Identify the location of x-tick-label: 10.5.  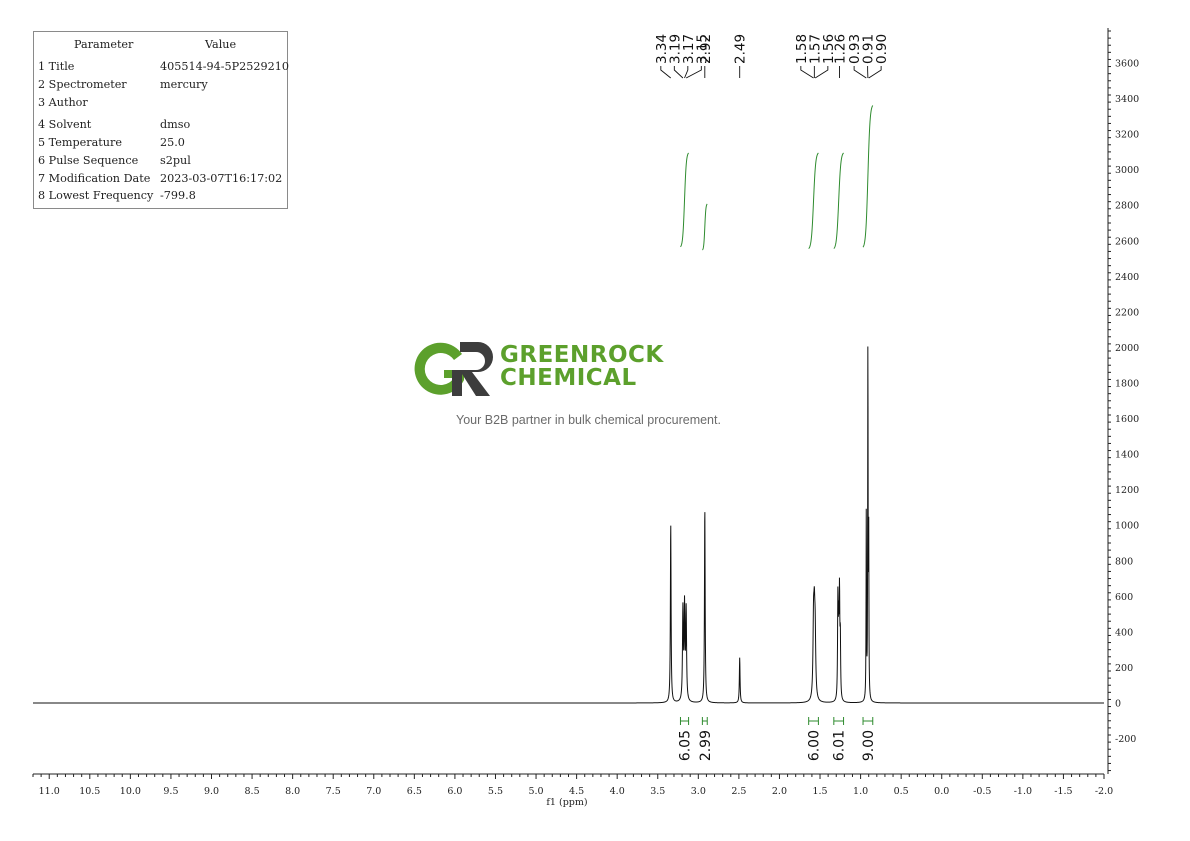
(89, 791).